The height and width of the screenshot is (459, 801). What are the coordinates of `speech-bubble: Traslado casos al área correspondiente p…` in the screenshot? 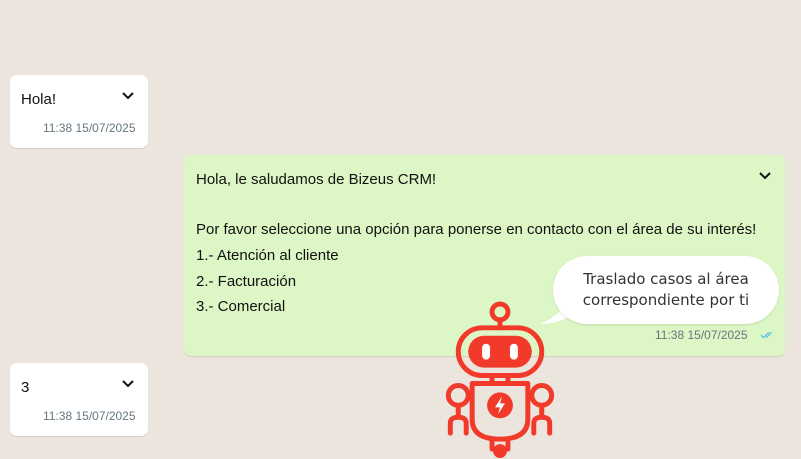 It's located at (666, 290).